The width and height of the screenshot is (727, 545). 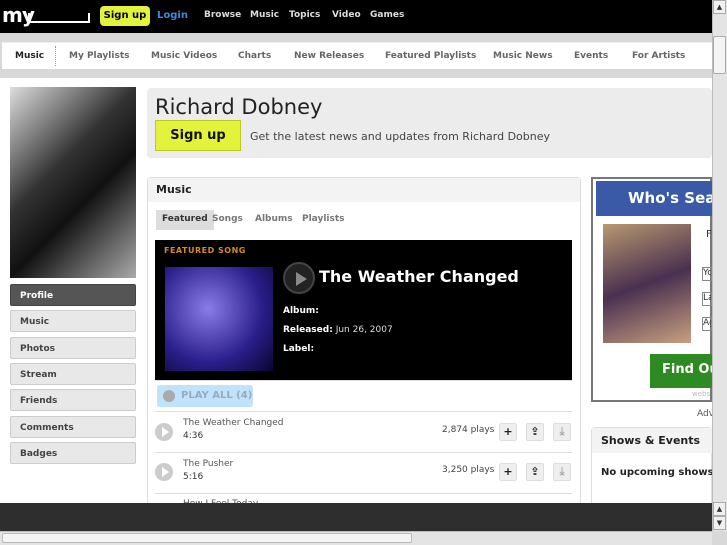 What do you see at coordinates (29, 56) in the screenshot?
I see `subnav-music: Music` at bounding box center [29, 56].